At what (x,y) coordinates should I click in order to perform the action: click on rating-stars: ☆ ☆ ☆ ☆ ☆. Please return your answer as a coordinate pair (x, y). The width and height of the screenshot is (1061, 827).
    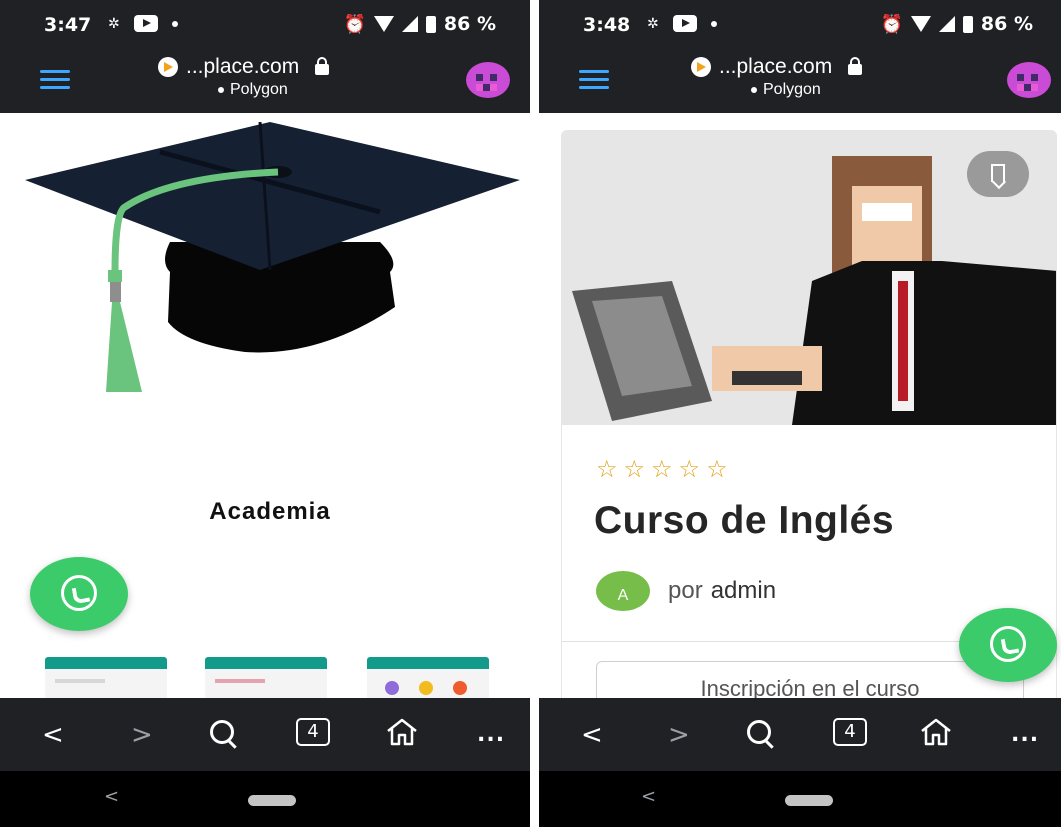
    Looking at the image, I should click on (662, 469).